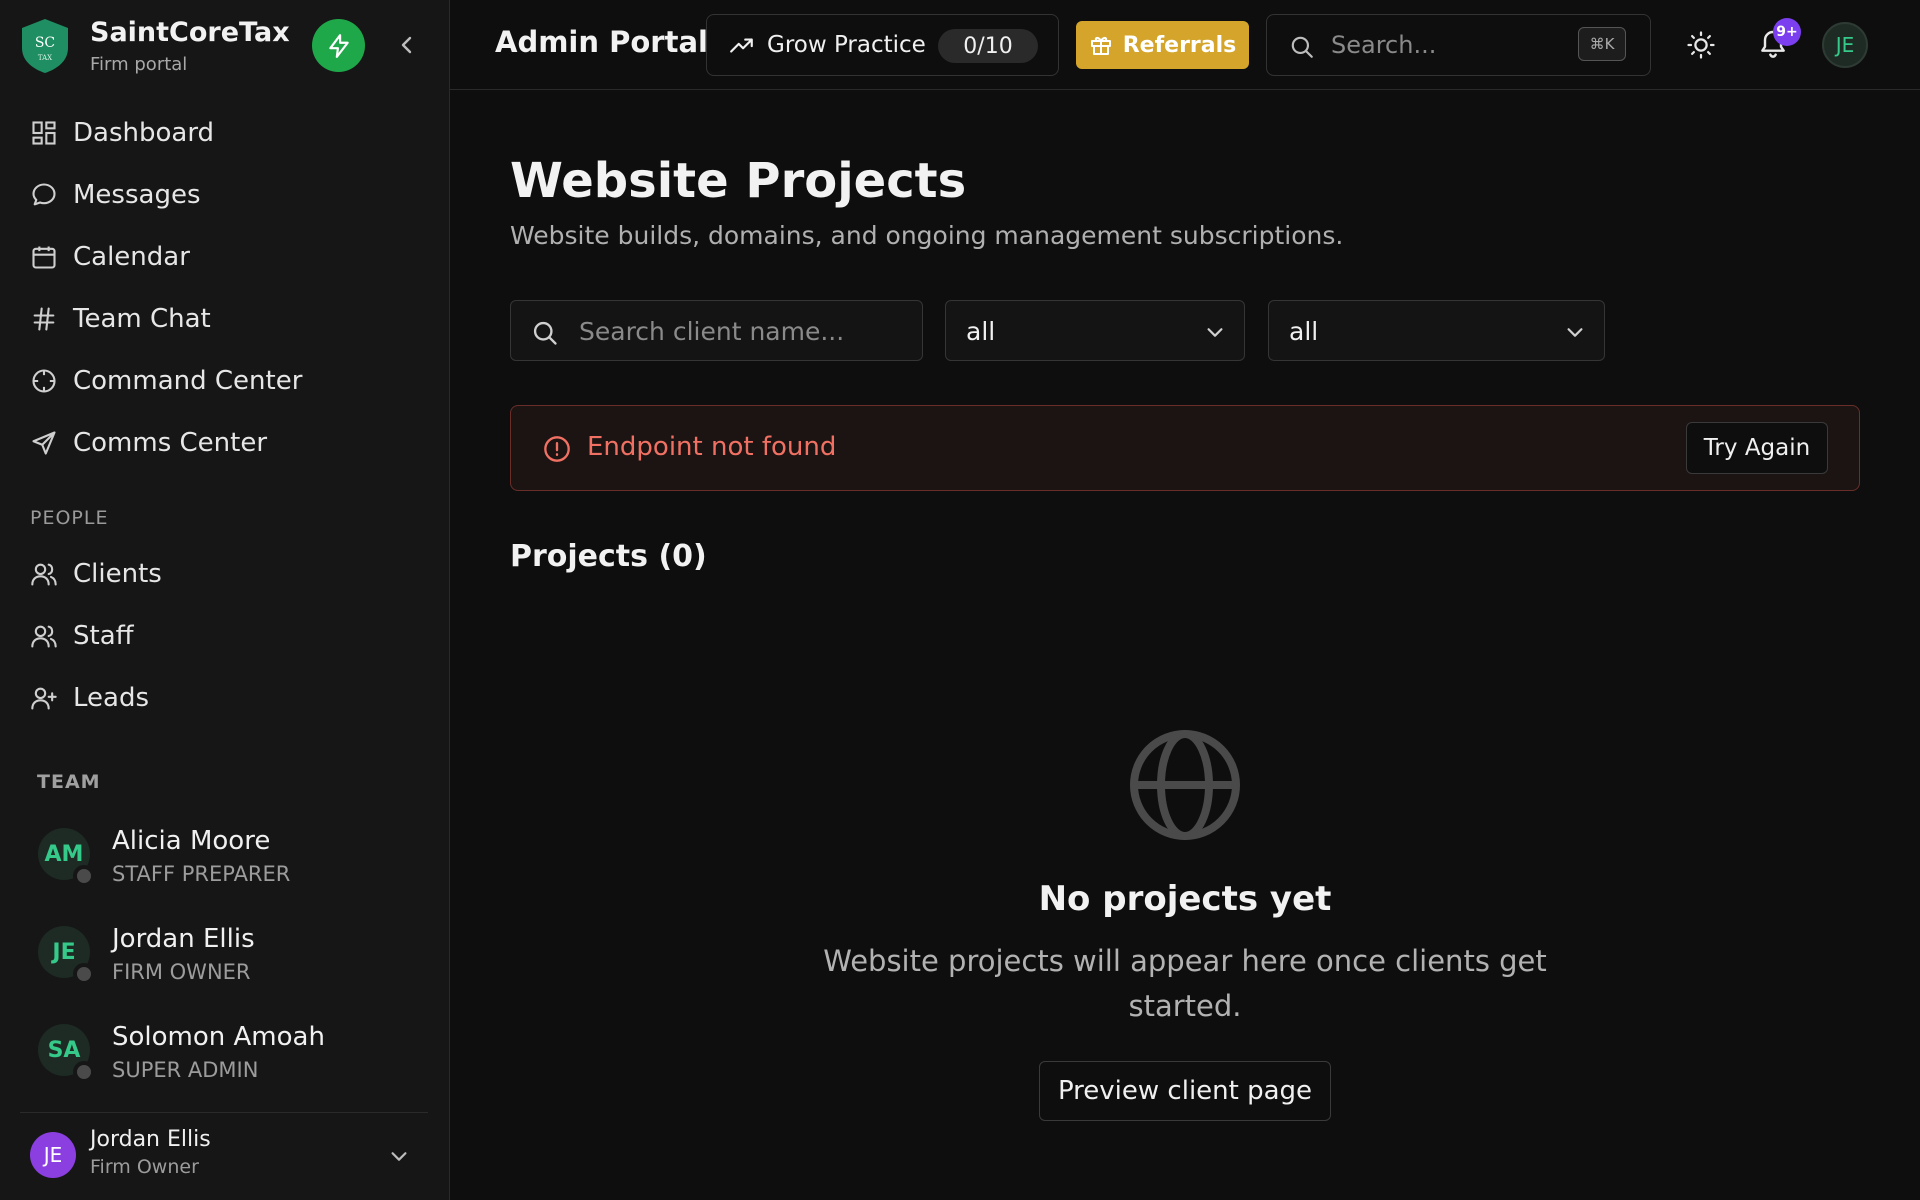 The width and height of the screenshot is (1920, 1200). I want to click on crosshair-icon, so click(44, 381).